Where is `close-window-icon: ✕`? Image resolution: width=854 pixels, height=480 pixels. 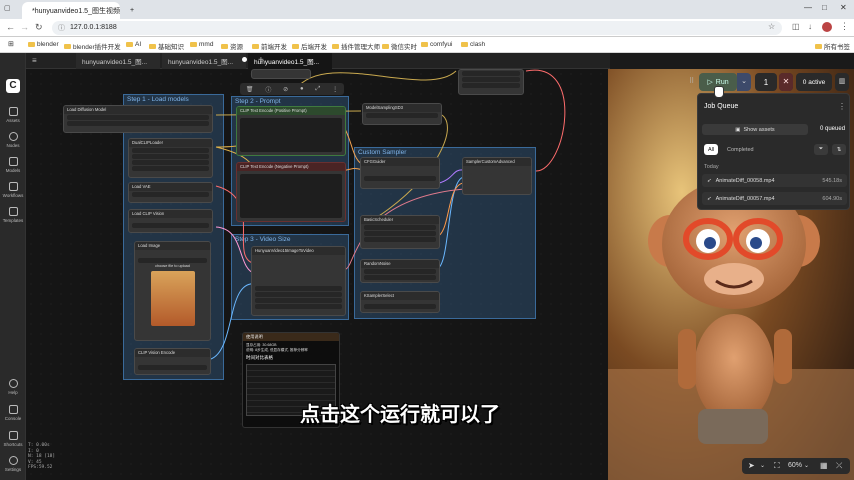
close-window-icon: ✕ is located at coordinates (843, 7).